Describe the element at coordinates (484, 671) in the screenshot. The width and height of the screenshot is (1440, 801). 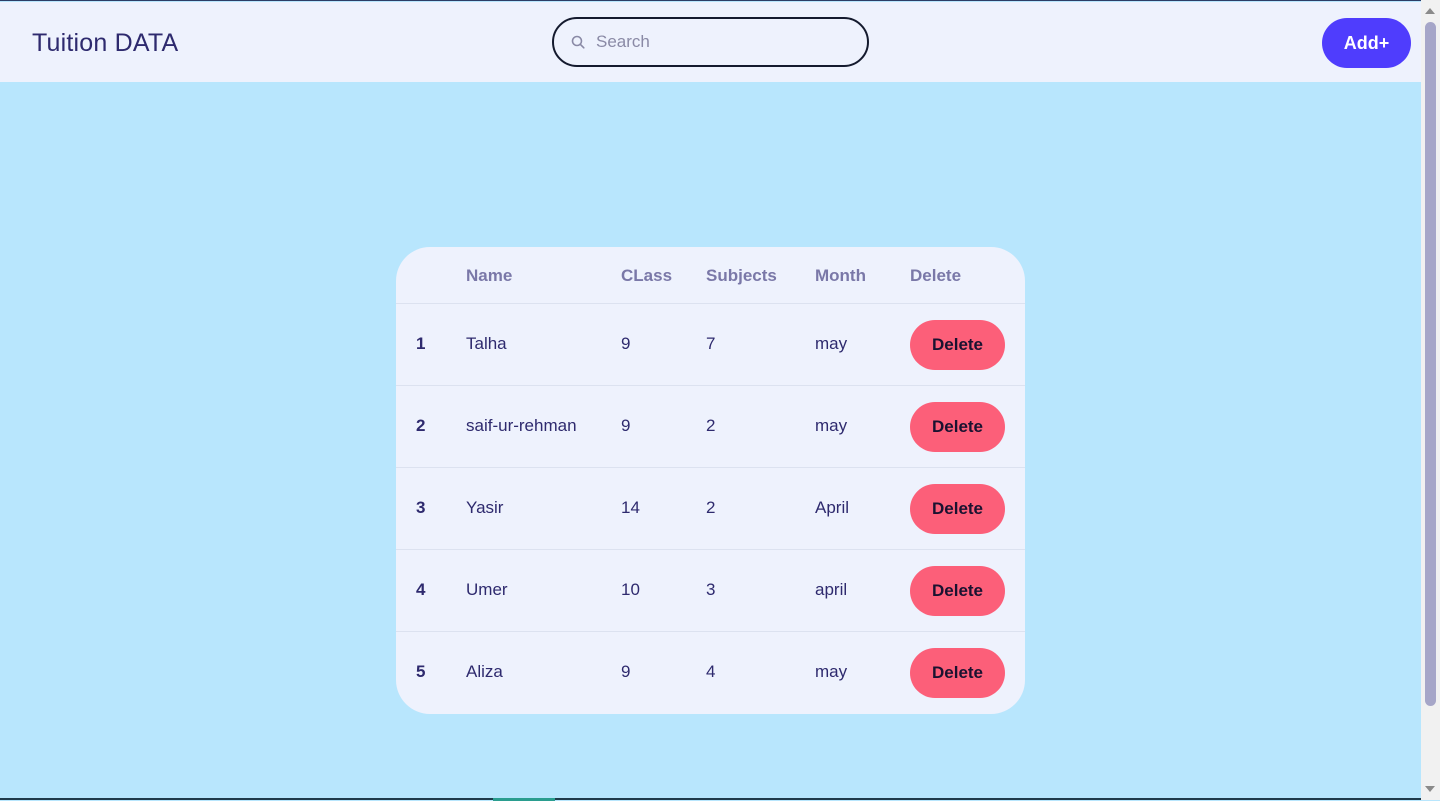
I see `row-name: Aliza` at that location.